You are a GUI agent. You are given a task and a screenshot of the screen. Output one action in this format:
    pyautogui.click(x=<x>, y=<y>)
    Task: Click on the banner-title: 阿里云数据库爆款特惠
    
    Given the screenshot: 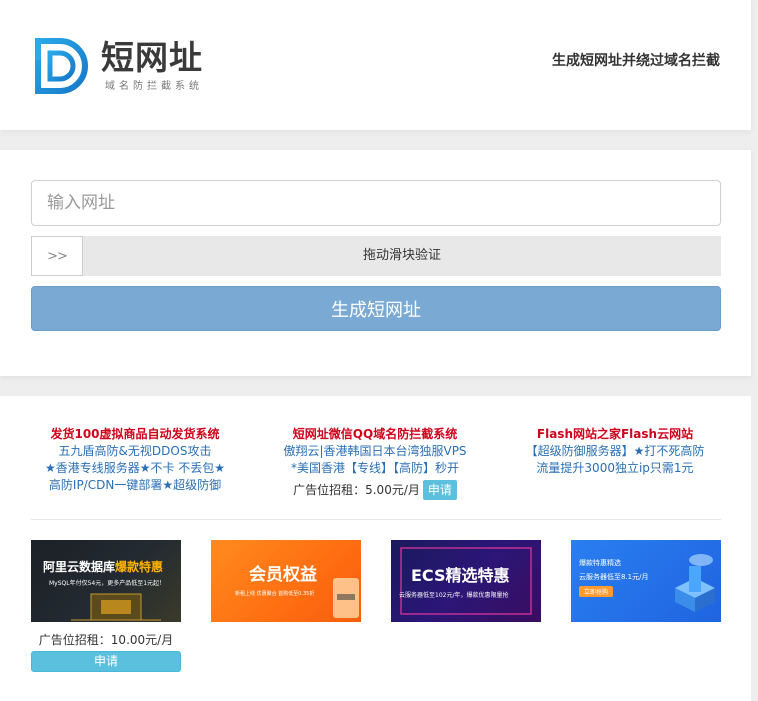 What is the action you would take?
    pyautogui.click(x=103, y=567)
    